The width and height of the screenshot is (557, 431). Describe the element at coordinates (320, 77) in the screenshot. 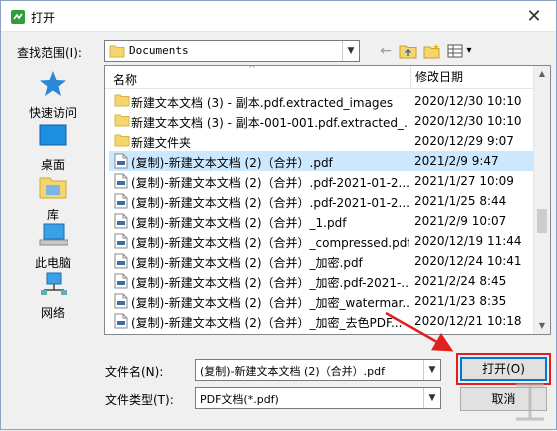

I see `file-list-header: ^ 名称 修改日期` at that location.